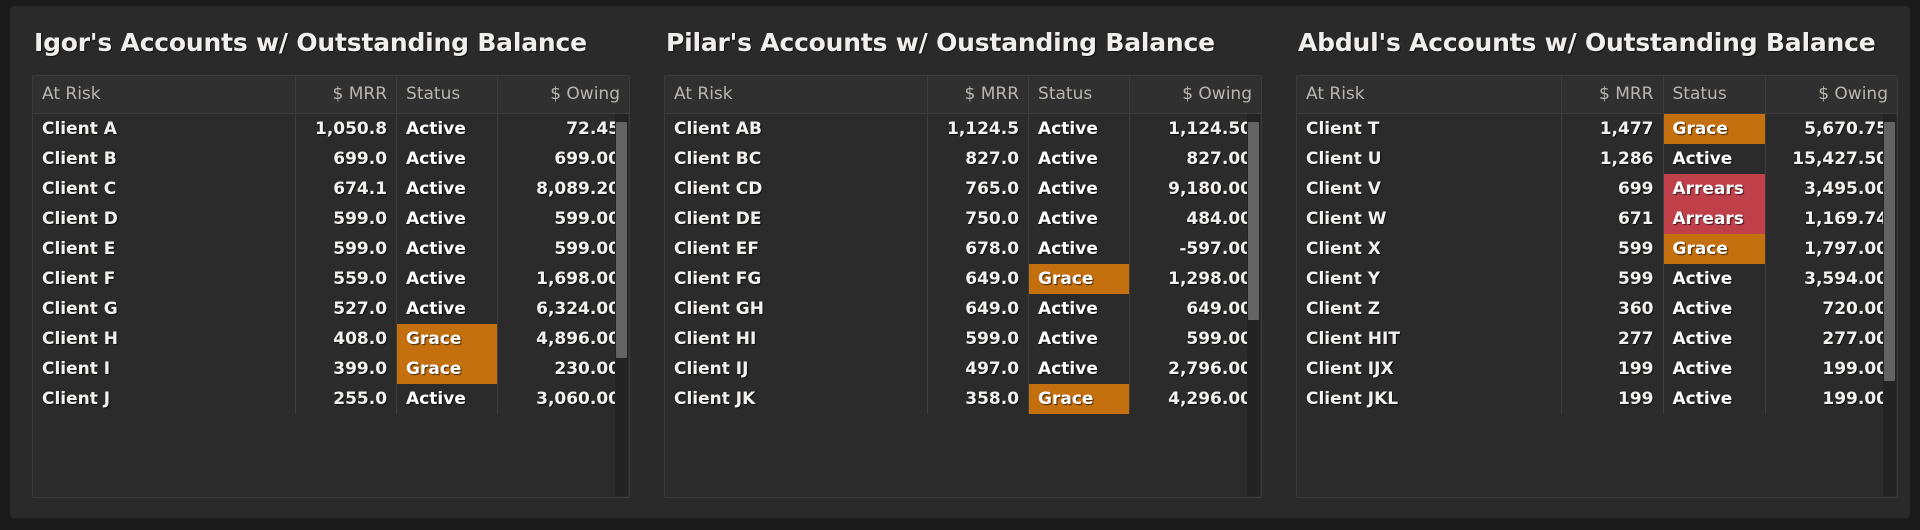 The width and height of the screenshot is (1920, 530). I want to click on table-row: Client FG 649.0 Grace 1,298.00, so click(963, 279).